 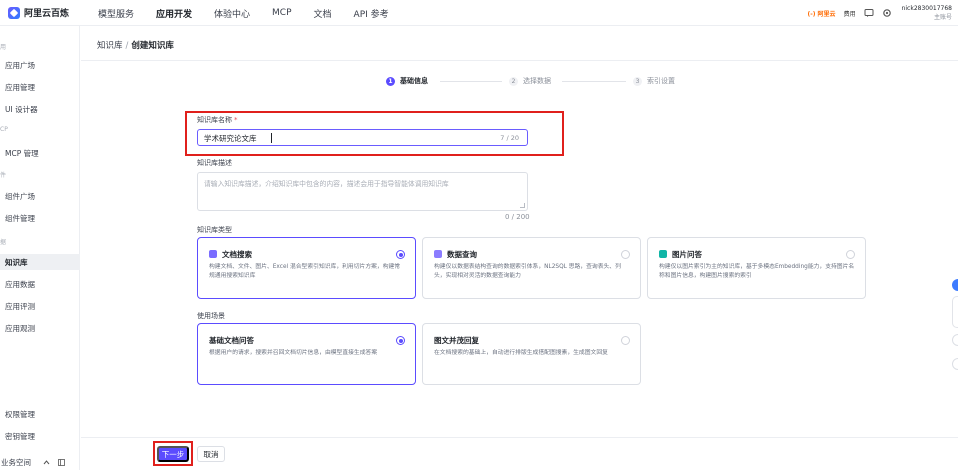 What do you see at coordinates (231, 340) in the screenshot?
I see `card-title: 基础文档问答` at bounding box center [231, 340].